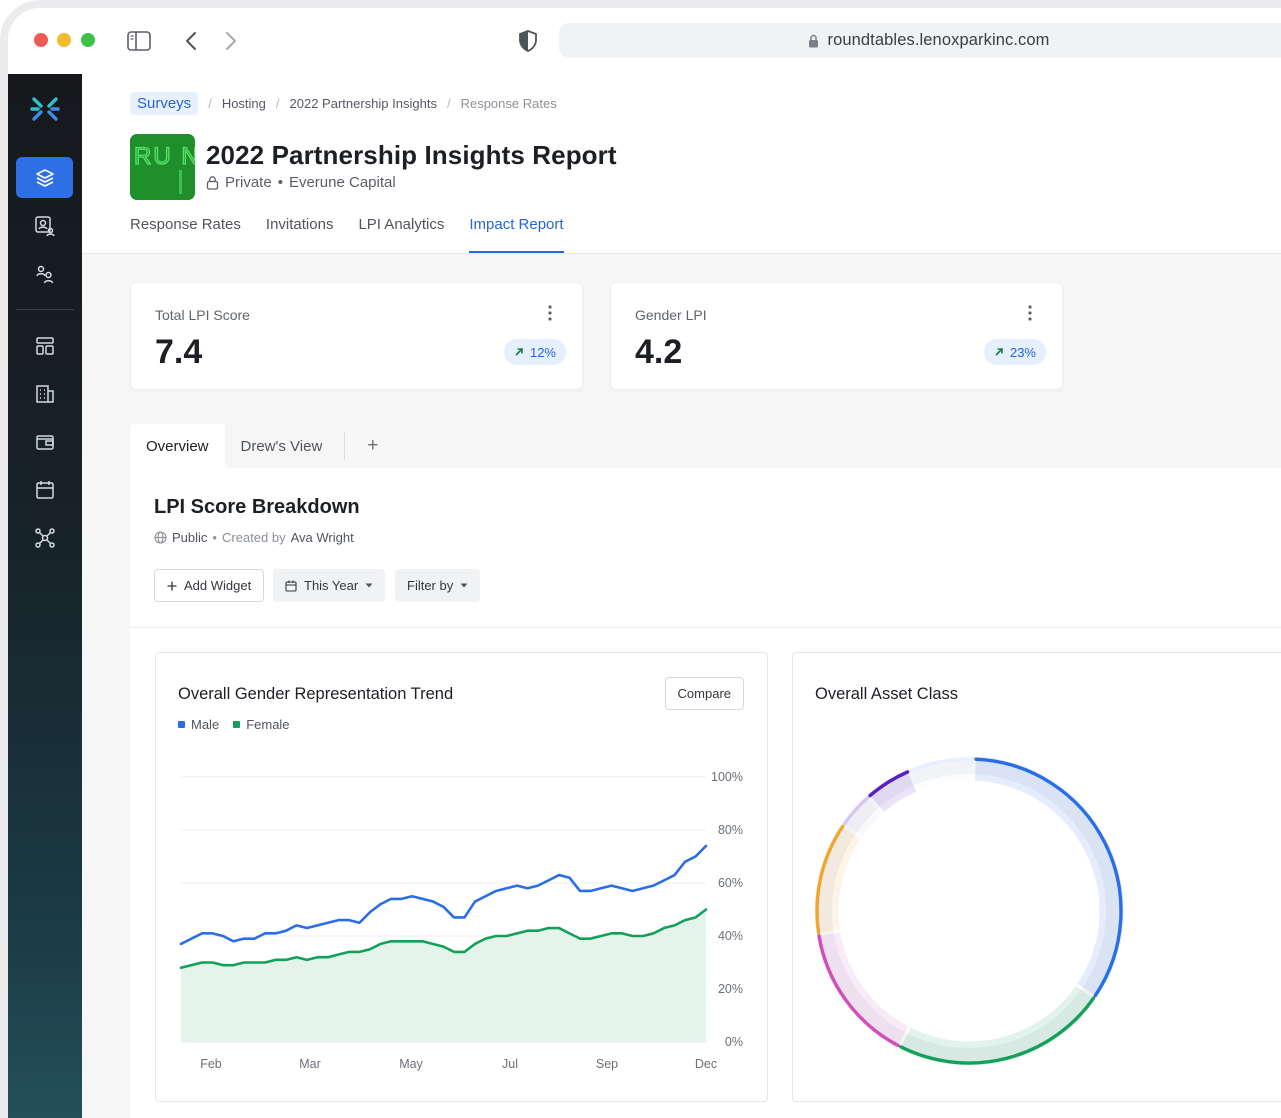 The height and width of the screenshot is (1118, 1281). What do you see at coordinates (179, 352) in the screenshot?
I see `kpi-value: 7.4` at bounding box center [179, 352].